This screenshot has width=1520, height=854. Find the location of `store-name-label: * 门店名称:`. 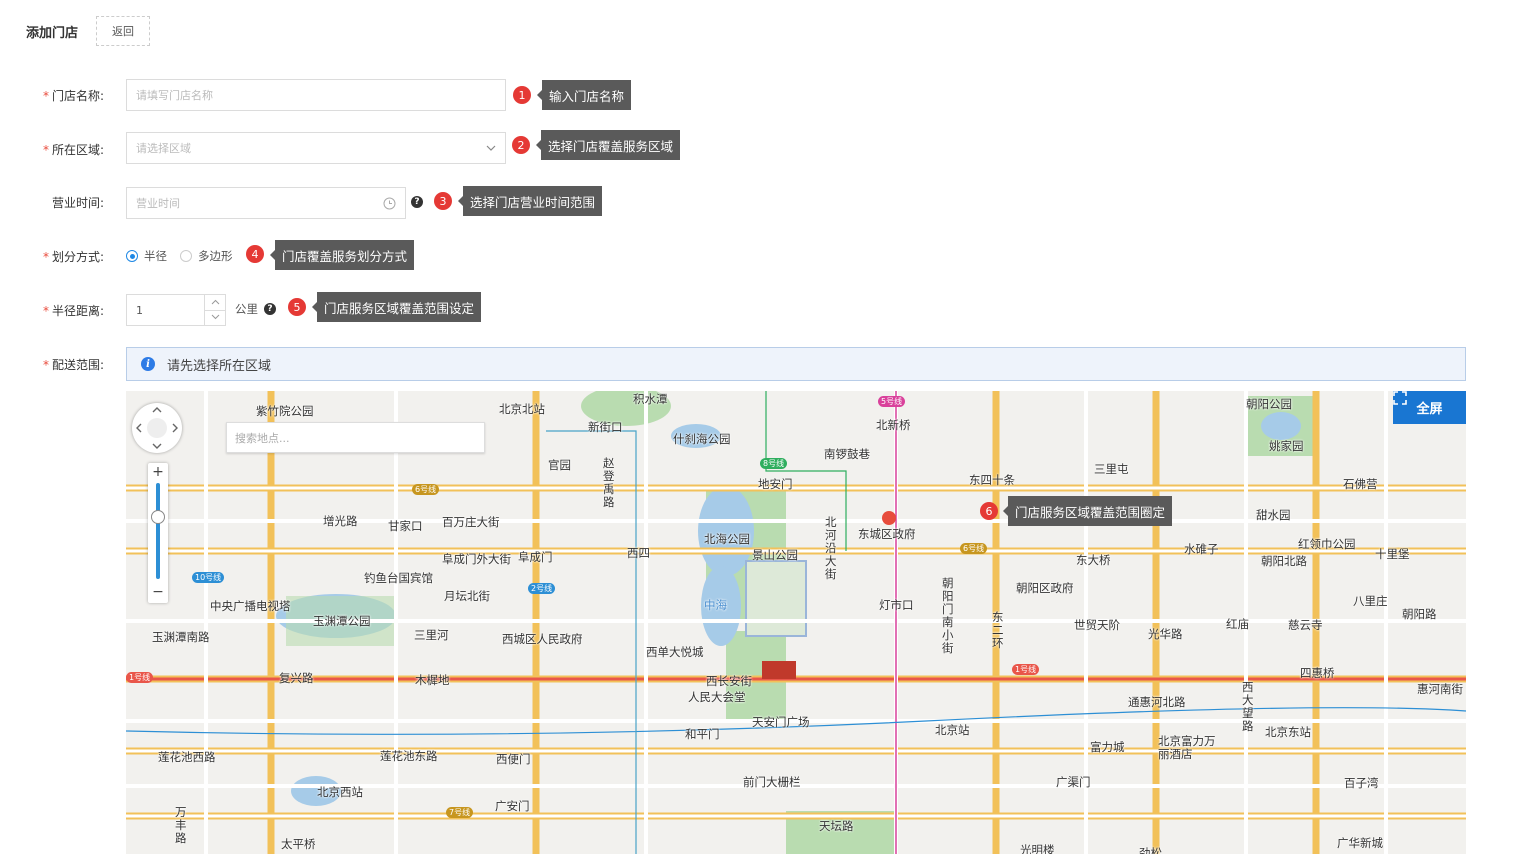

store-name-label: * 门店名称: is located at coordinates (73, 96).